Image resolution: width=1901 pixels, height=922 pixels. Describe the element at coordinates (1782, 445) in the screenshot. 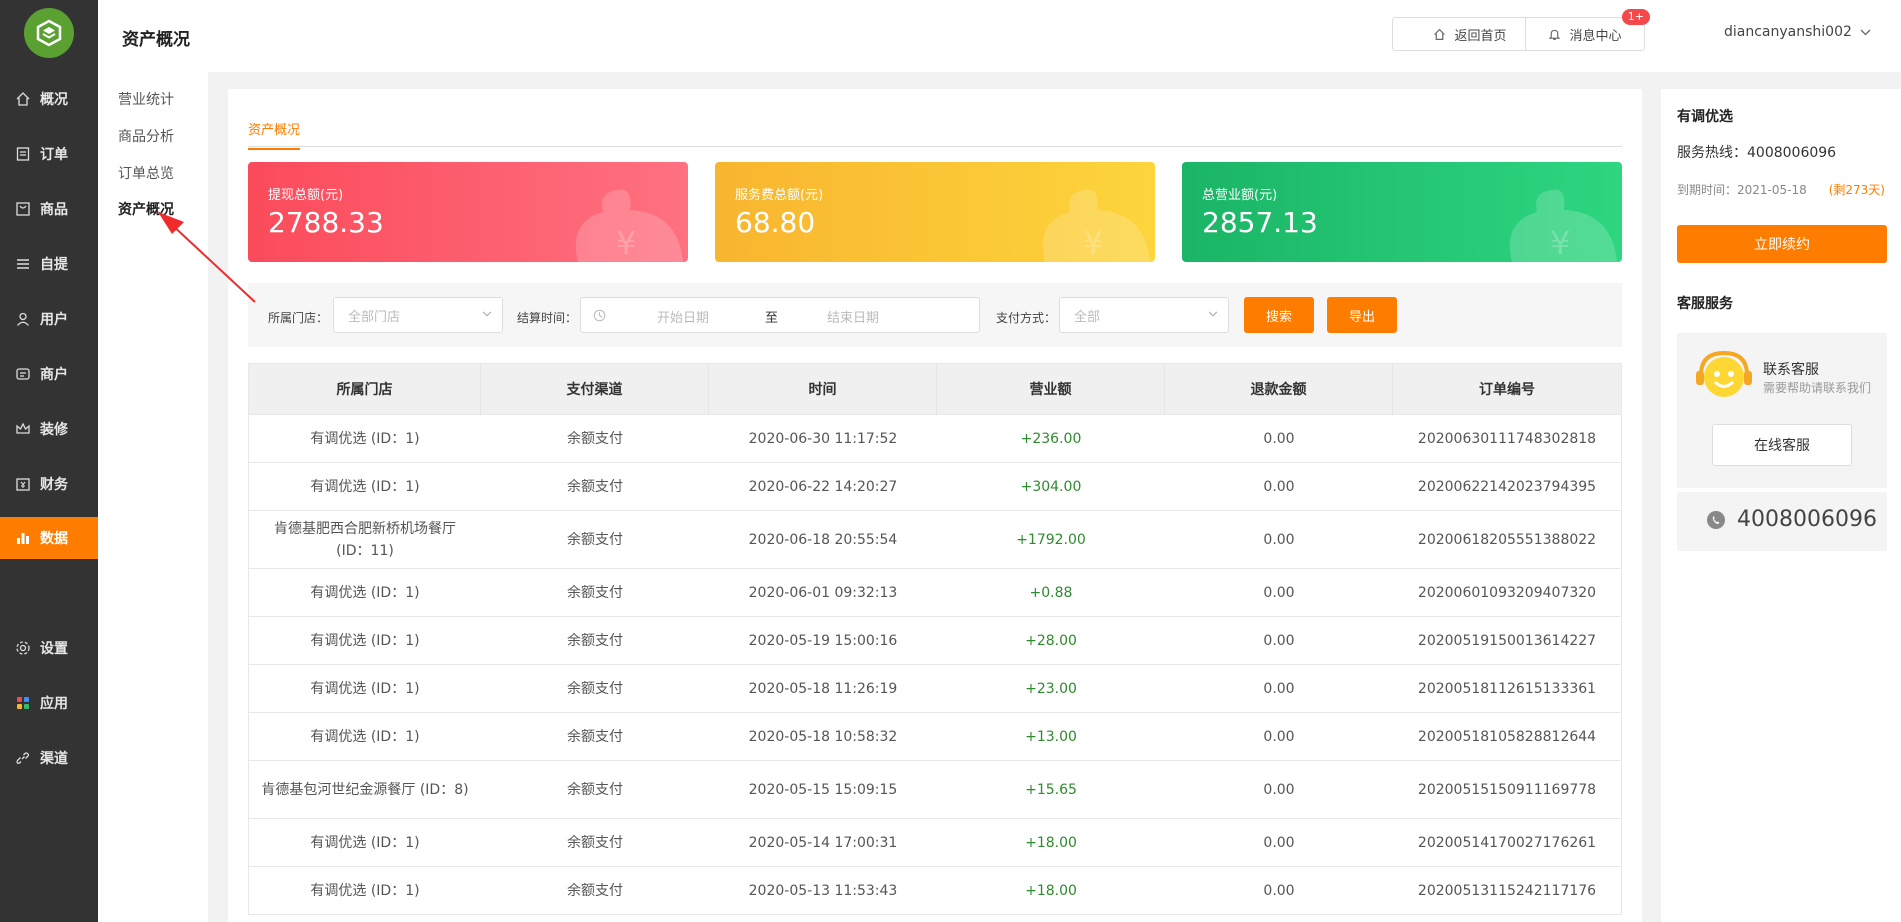

I see `online-service-button: 在线客服` at that location.